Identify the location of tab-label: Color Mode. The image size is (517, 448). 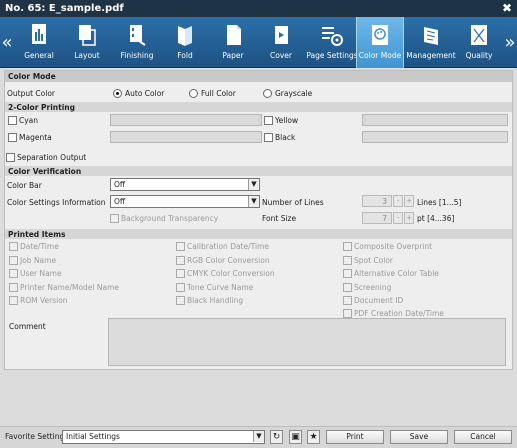
(380, 55).